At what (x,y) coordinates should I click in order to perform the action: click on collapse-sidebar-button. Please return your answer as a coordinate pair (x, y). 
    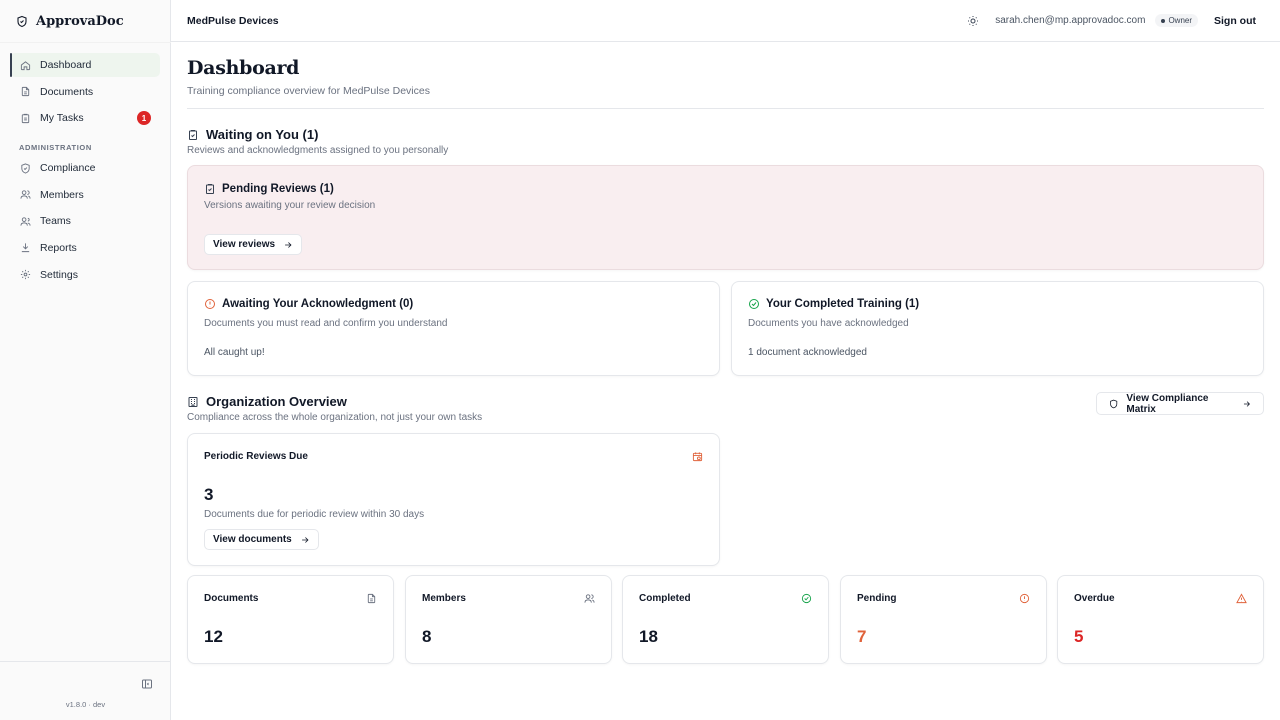
    Looking at the image, I should click on (147, 684).